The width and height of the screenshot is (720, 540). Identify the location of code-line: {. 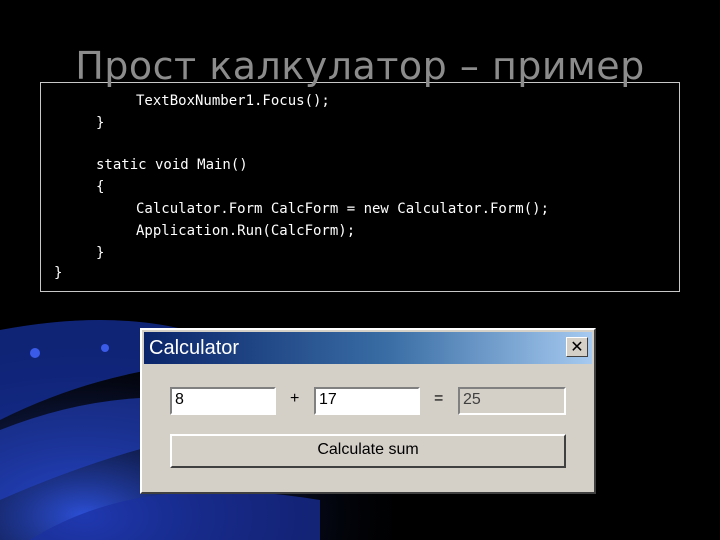
(100, 187).